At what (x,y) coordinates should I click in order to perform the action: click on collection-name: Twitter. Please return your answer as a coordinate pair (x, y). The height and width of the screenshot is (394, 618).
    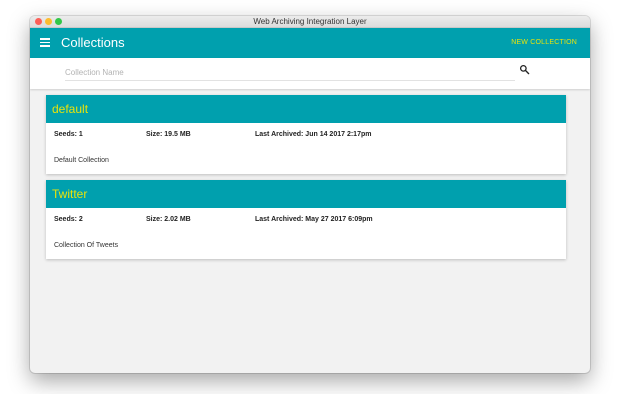
    Looking at the image, I should click on (69, 194).